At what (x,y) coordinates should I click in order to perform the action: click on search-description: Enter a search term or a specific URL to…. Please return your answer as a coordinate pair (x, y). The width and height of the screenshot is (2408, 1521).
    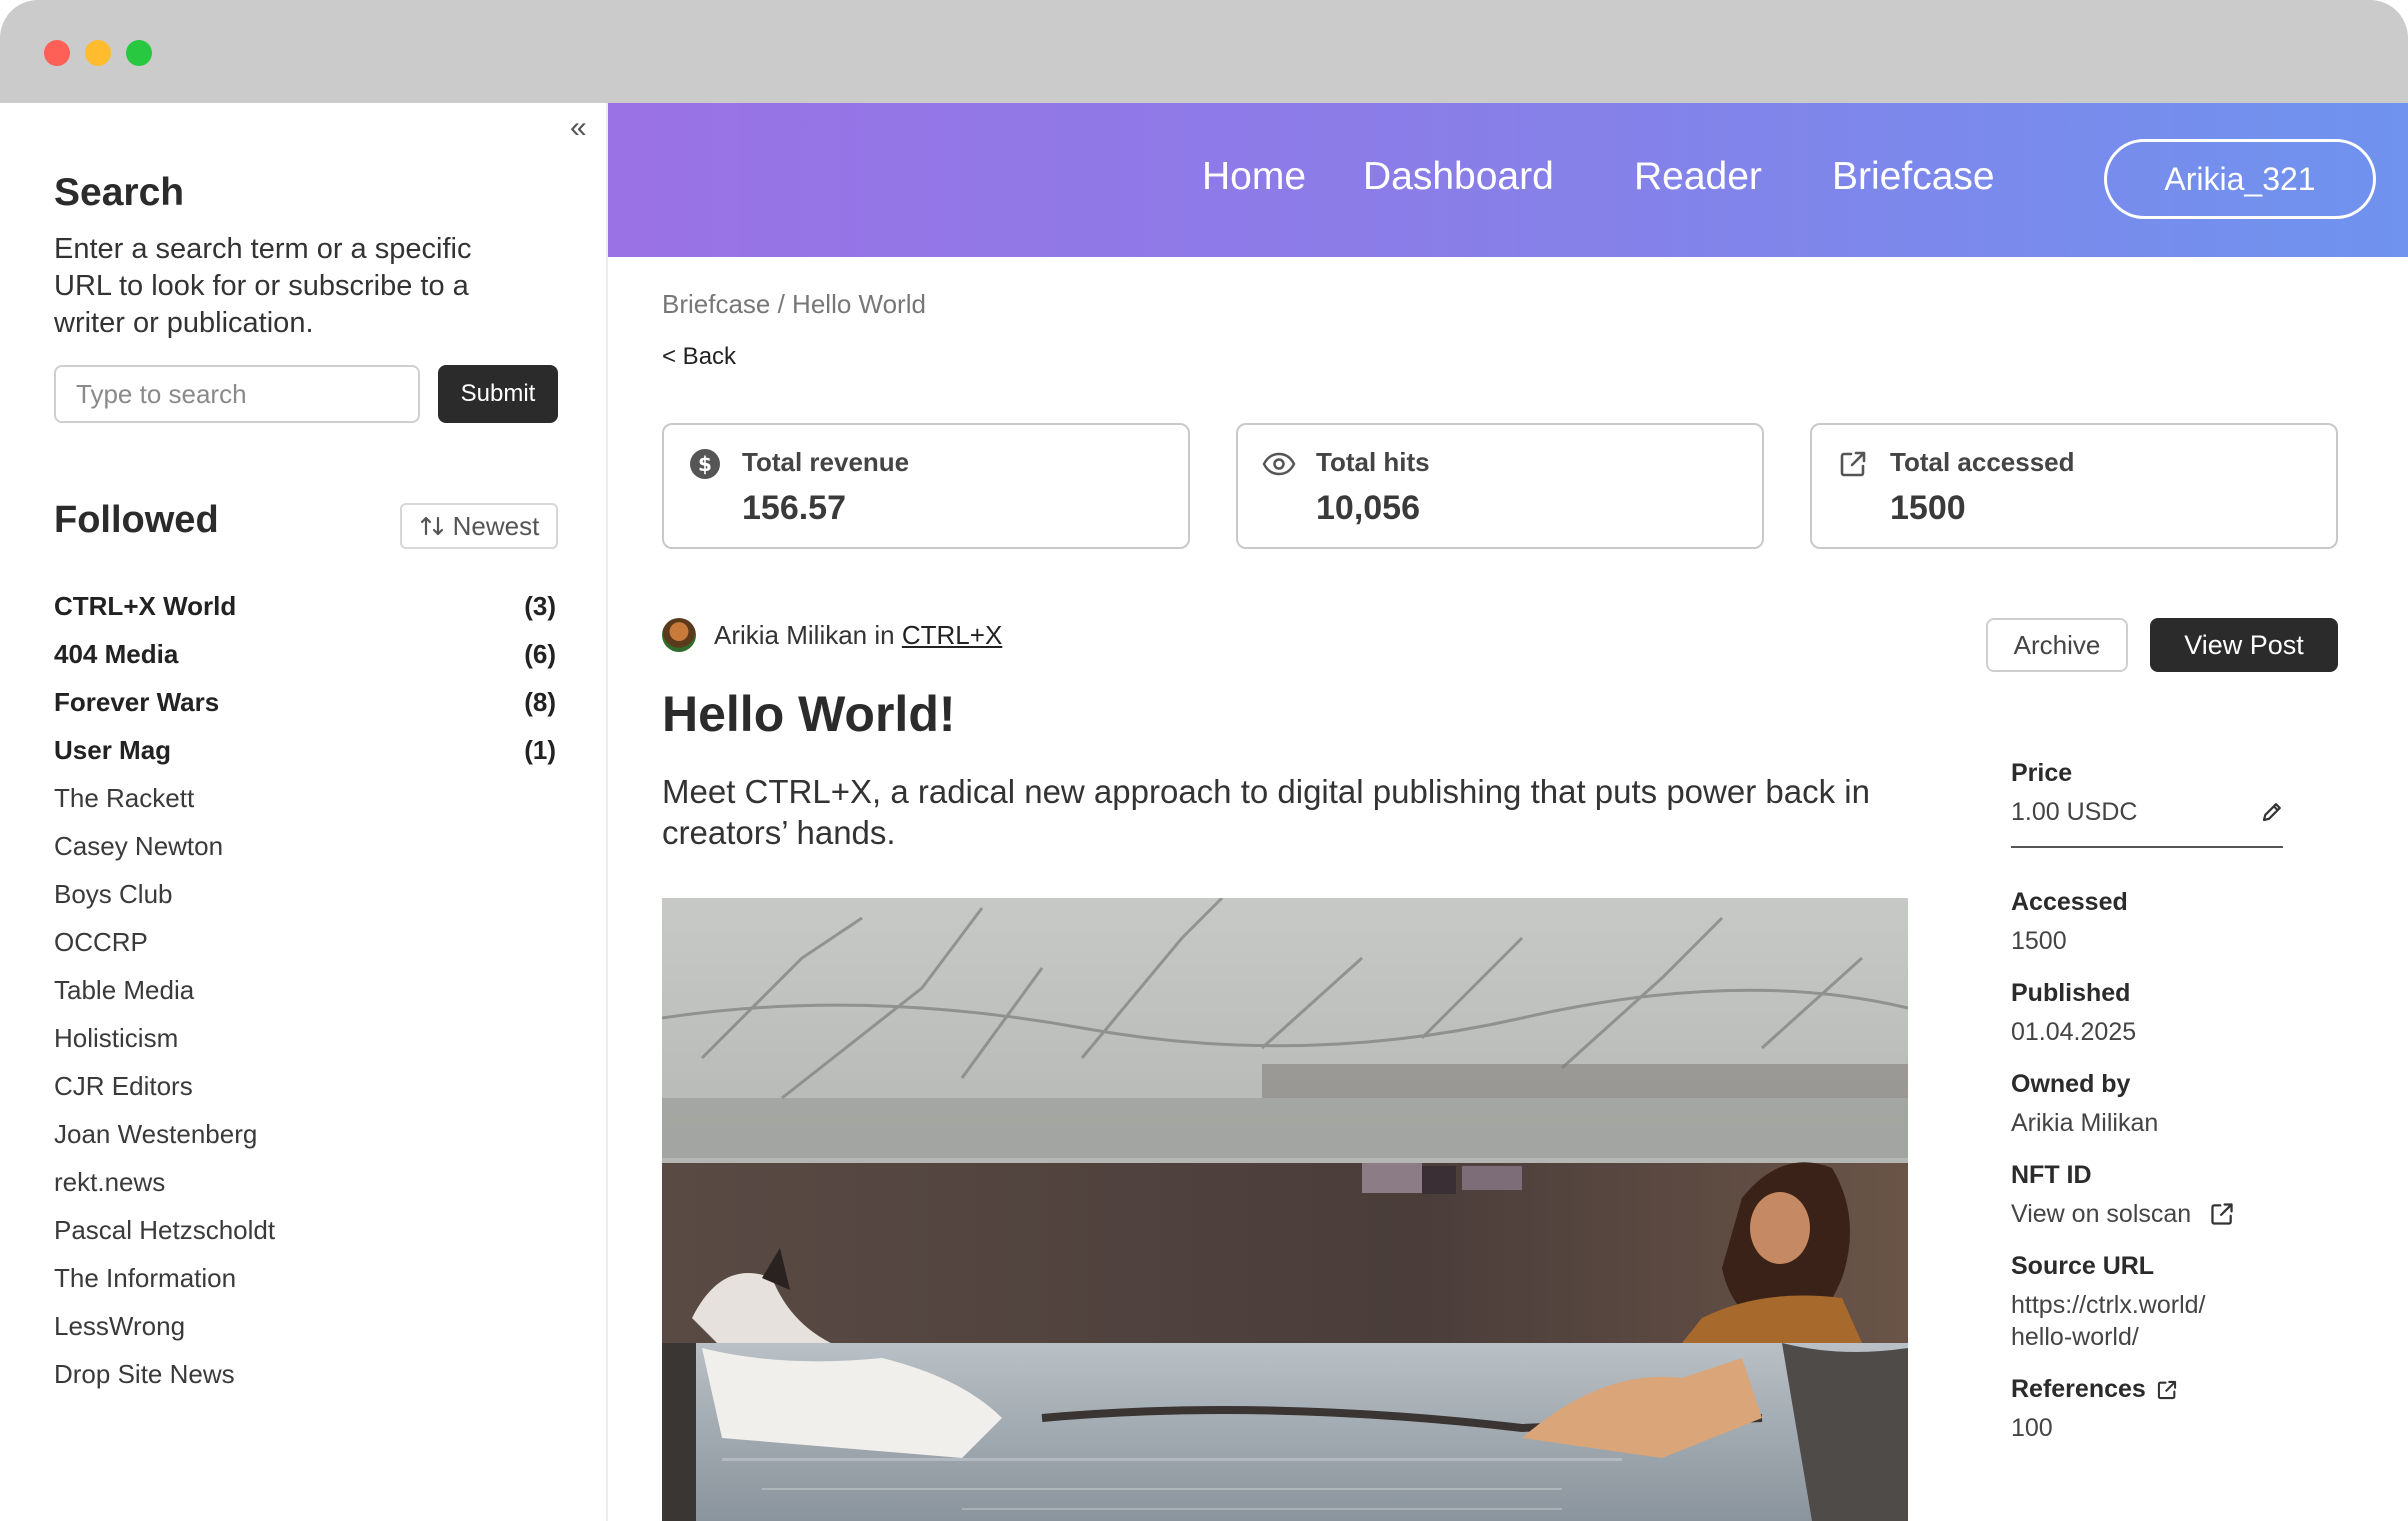
    Looking at the image, I should click on (263, 286).